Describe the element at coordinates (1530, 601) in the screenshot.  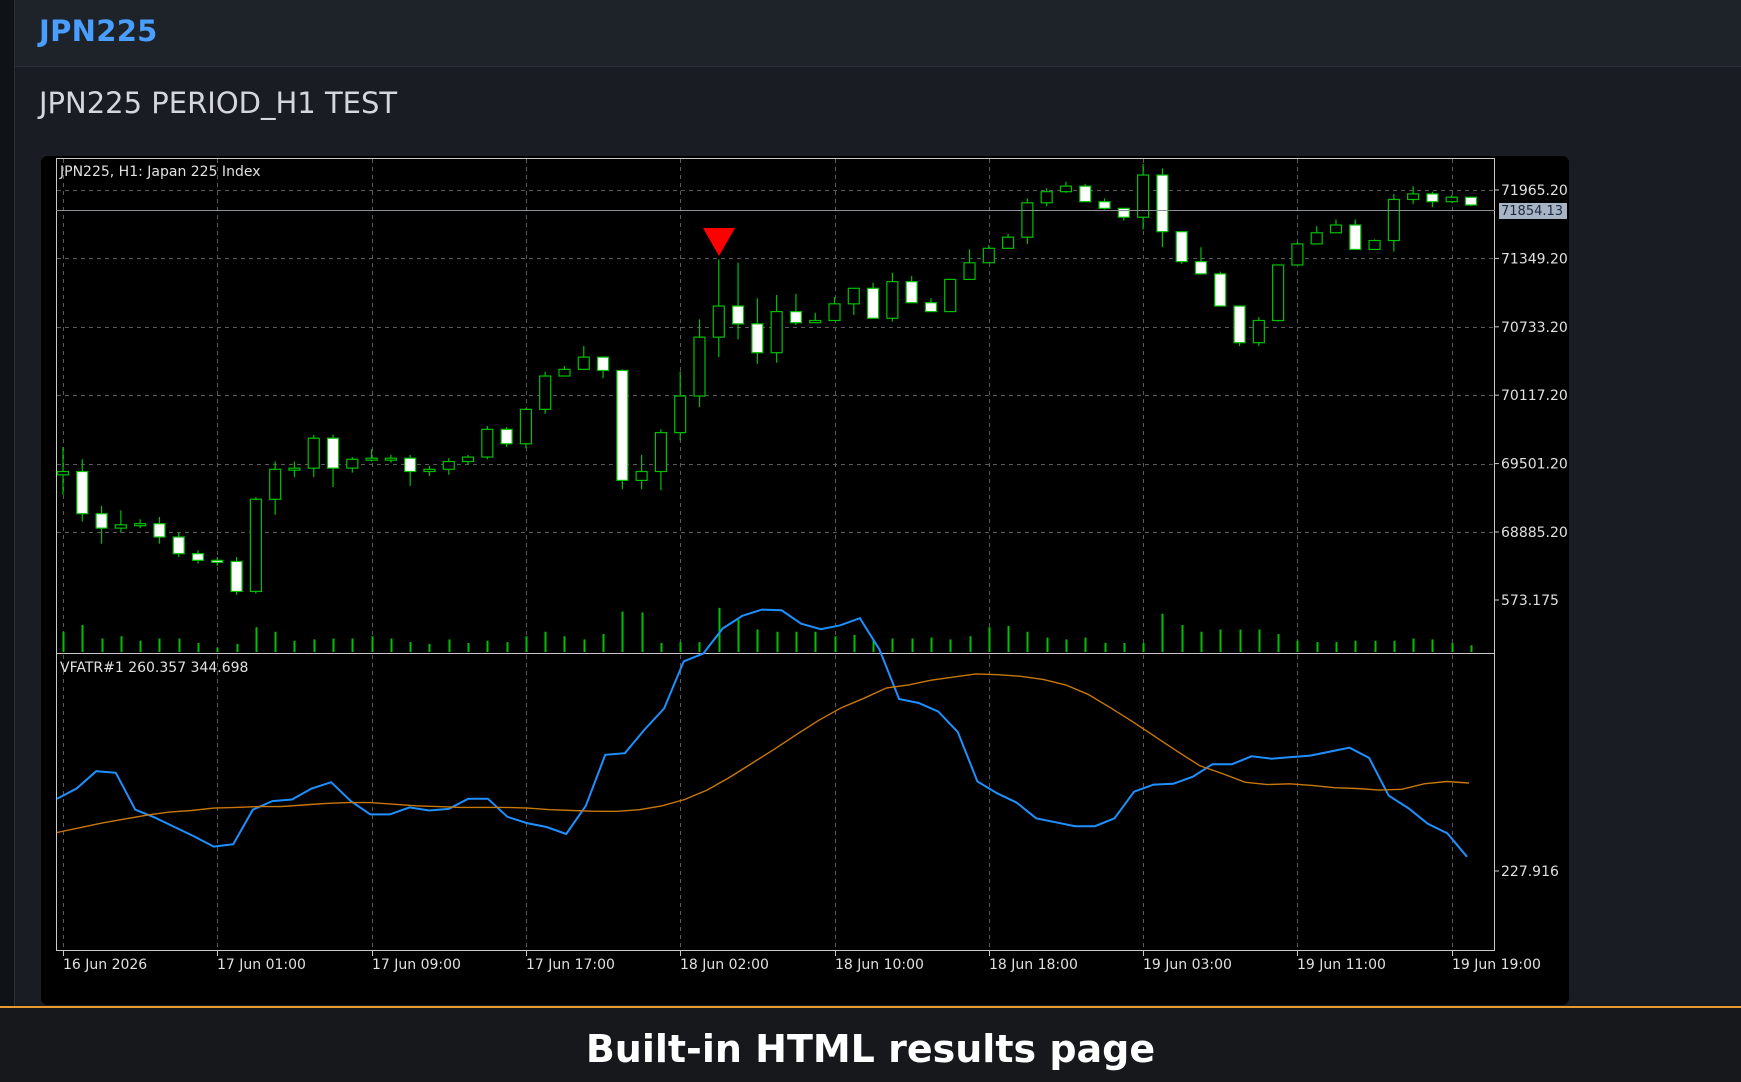
I see `indicator-tick-label: 573.175` at that location.